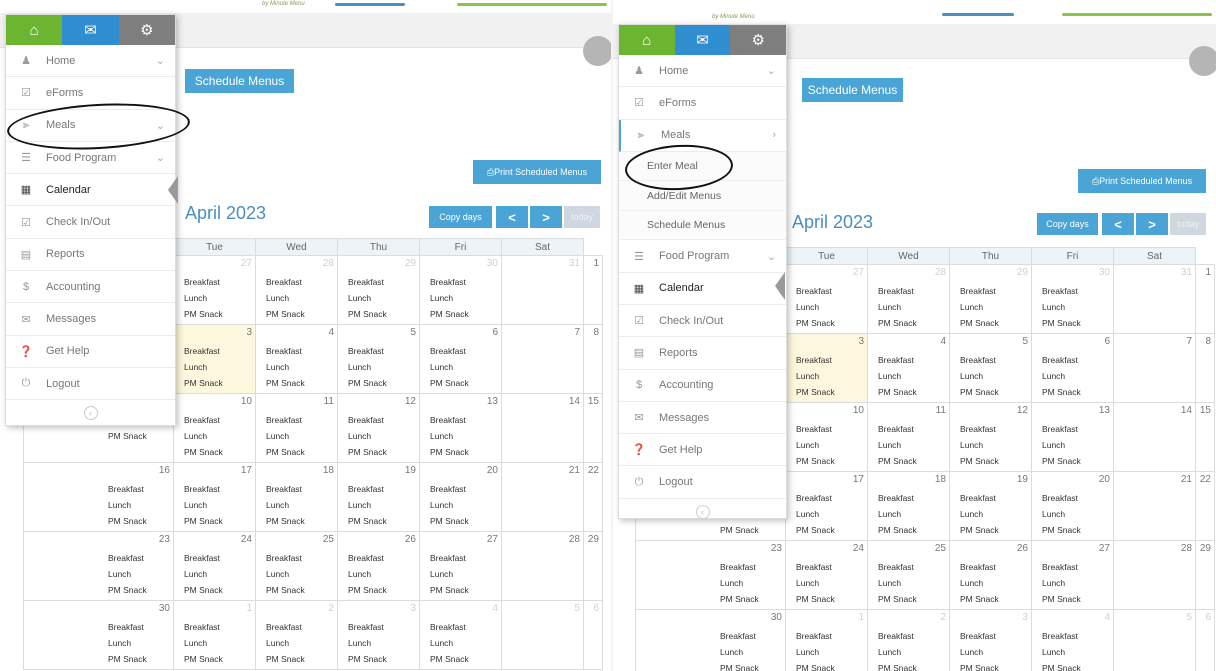 This screenshot has width=1216, height=671. I want to click on calendar-day-cell: 4 Breakfast Lunch PM Snack, so click(296, 359).